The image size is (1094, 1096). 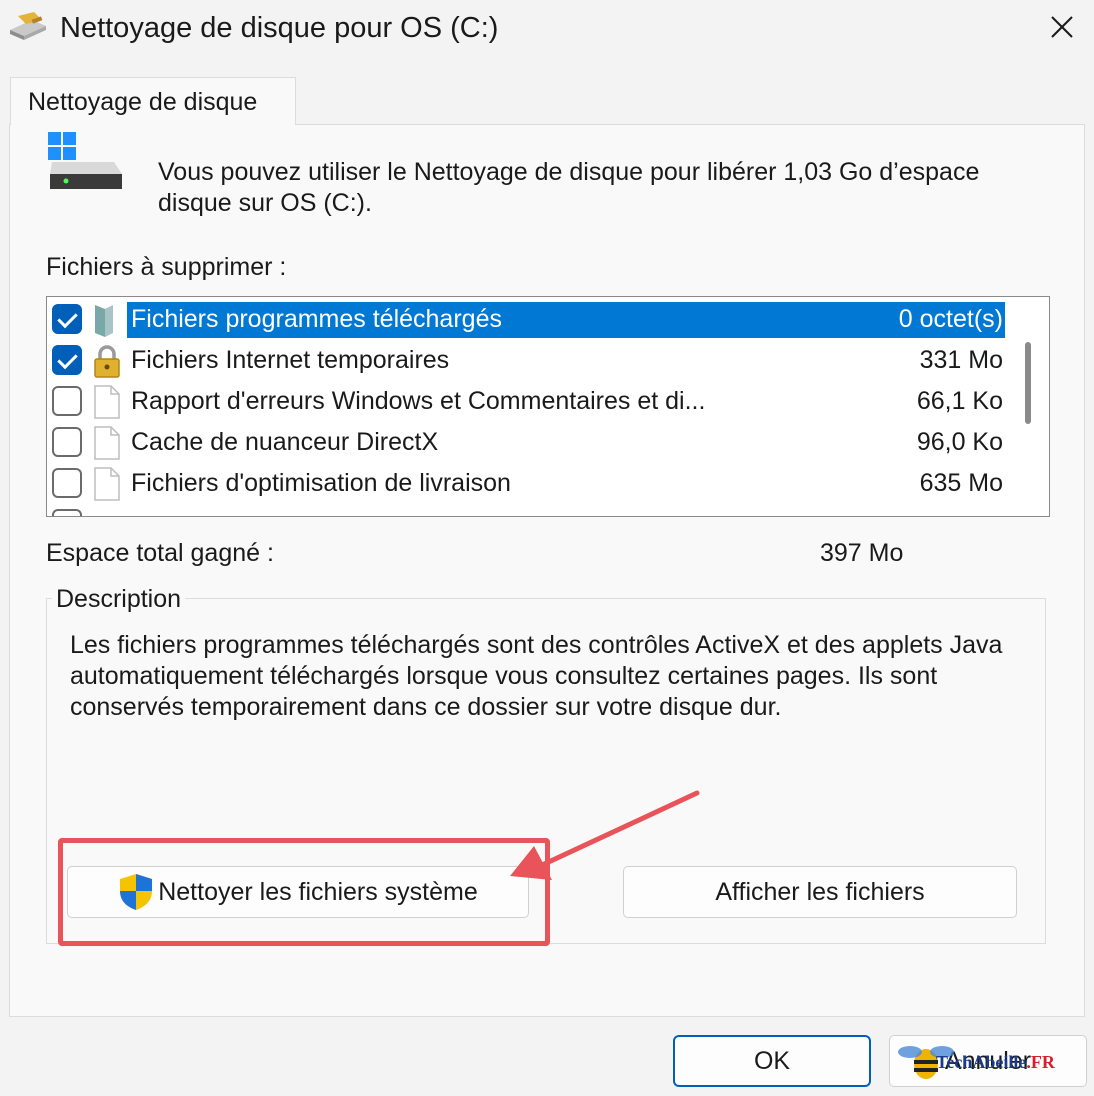 I want to click on close-button, so click(x=1062, y=27).